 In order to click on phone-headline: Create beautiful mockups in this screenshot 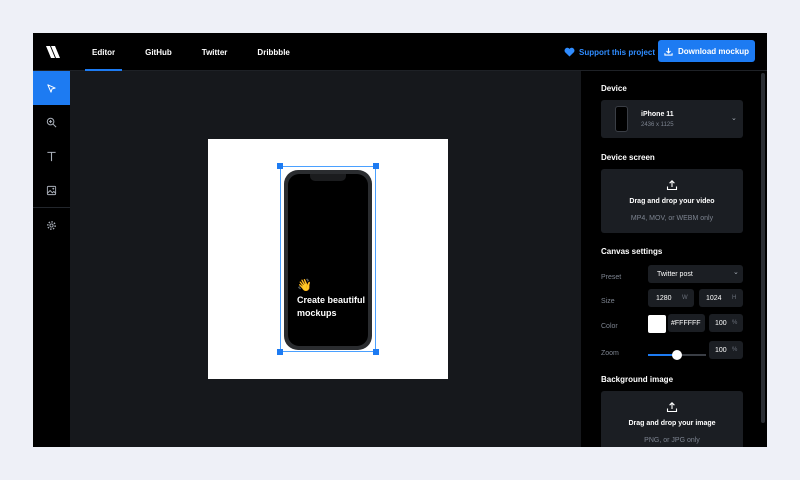, I will do `click(331, 306)`.